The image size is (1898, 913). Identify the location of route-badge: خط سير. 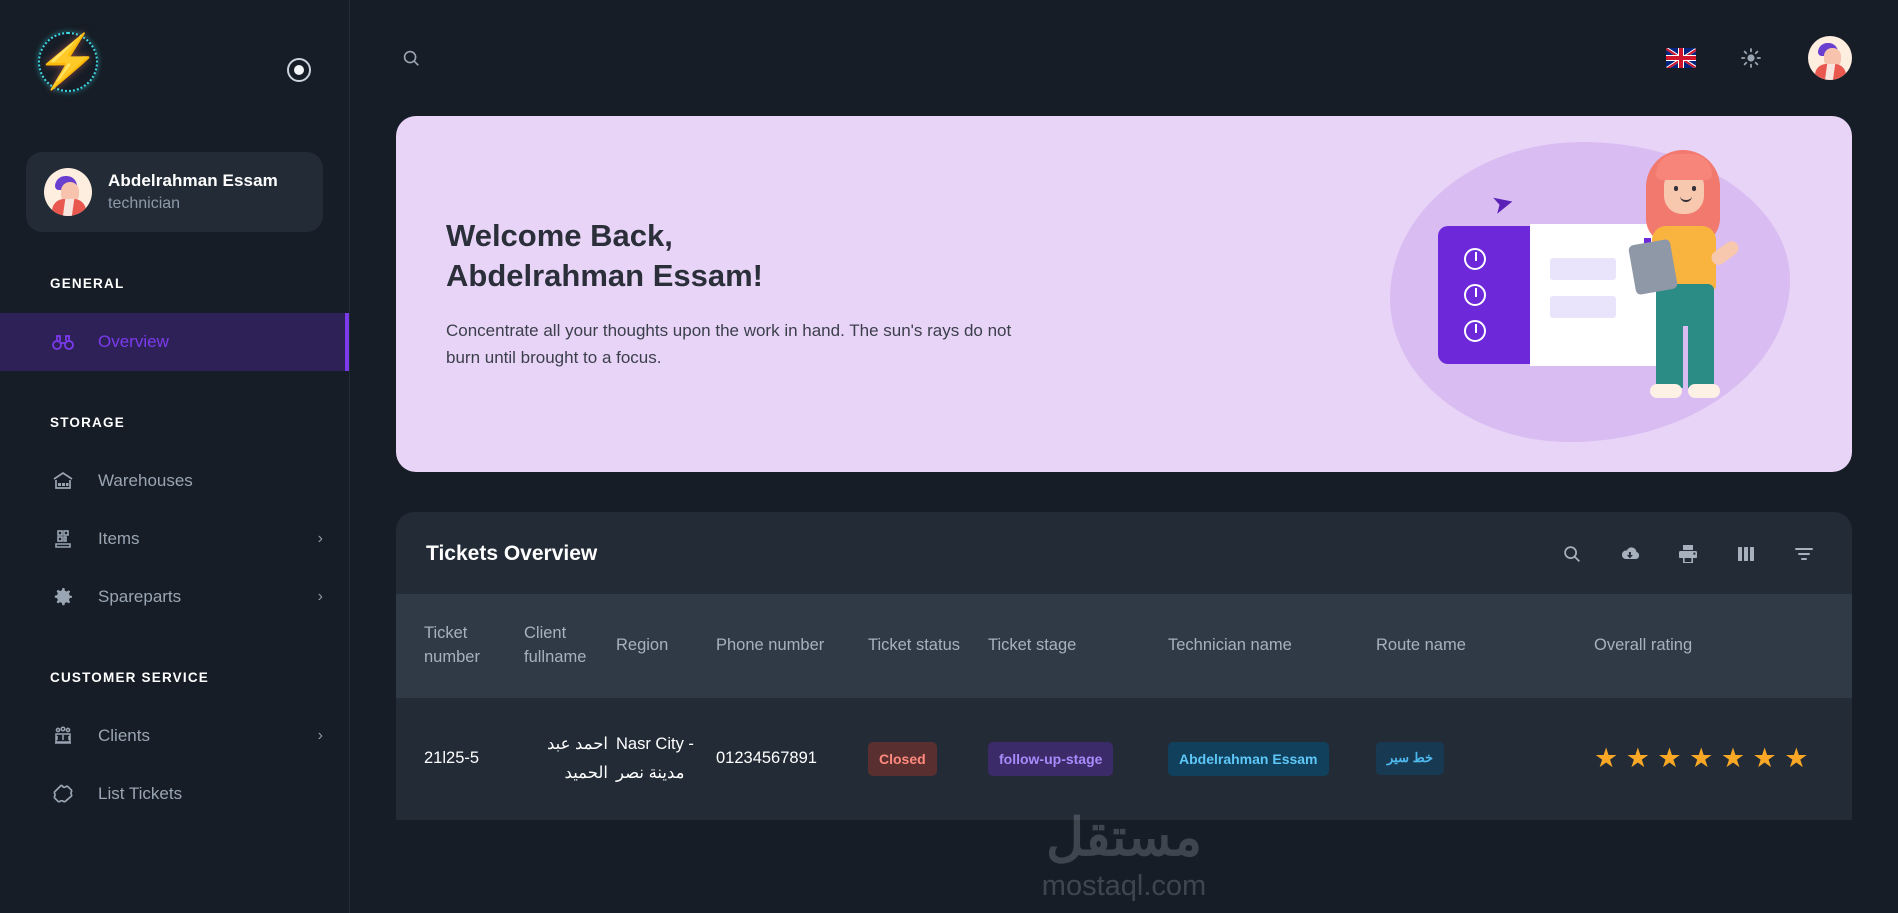
(1410, 759).